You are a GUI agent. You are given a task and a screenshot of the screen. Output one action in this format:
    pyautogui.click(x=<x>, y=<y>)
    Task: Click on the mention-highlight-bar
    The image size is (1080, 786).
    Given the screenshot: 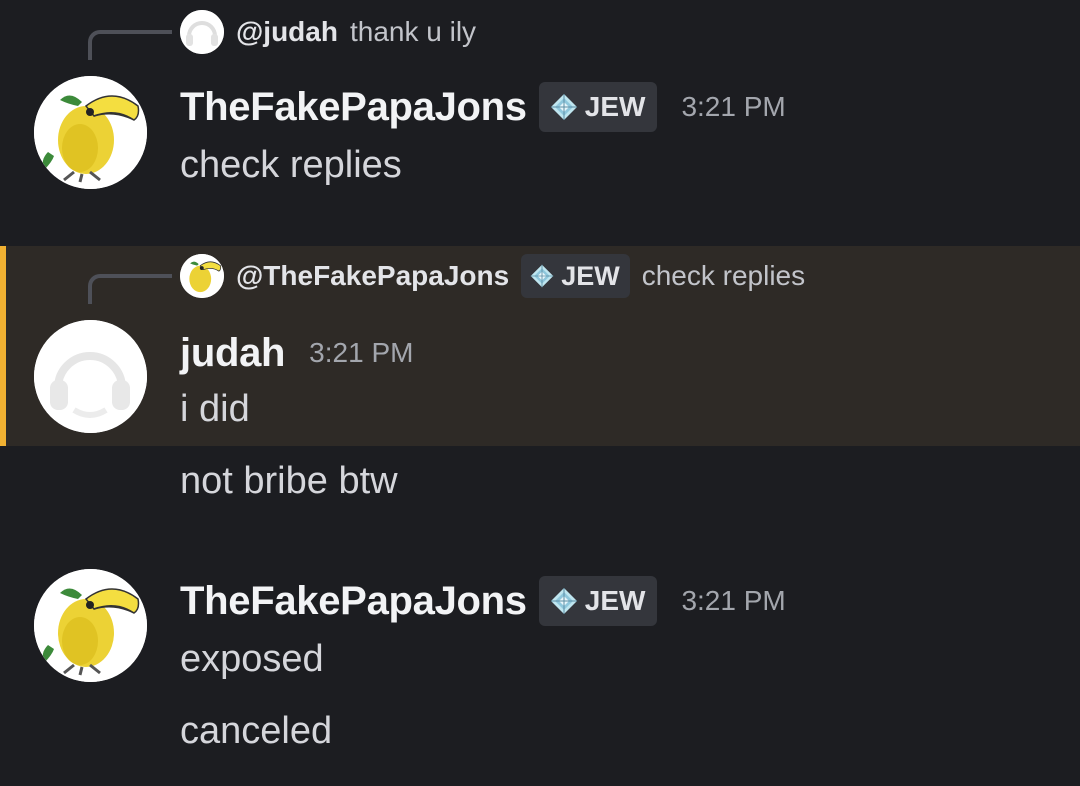 What is the action you would take?
    pyautogui.click(x=3, y=346)
    